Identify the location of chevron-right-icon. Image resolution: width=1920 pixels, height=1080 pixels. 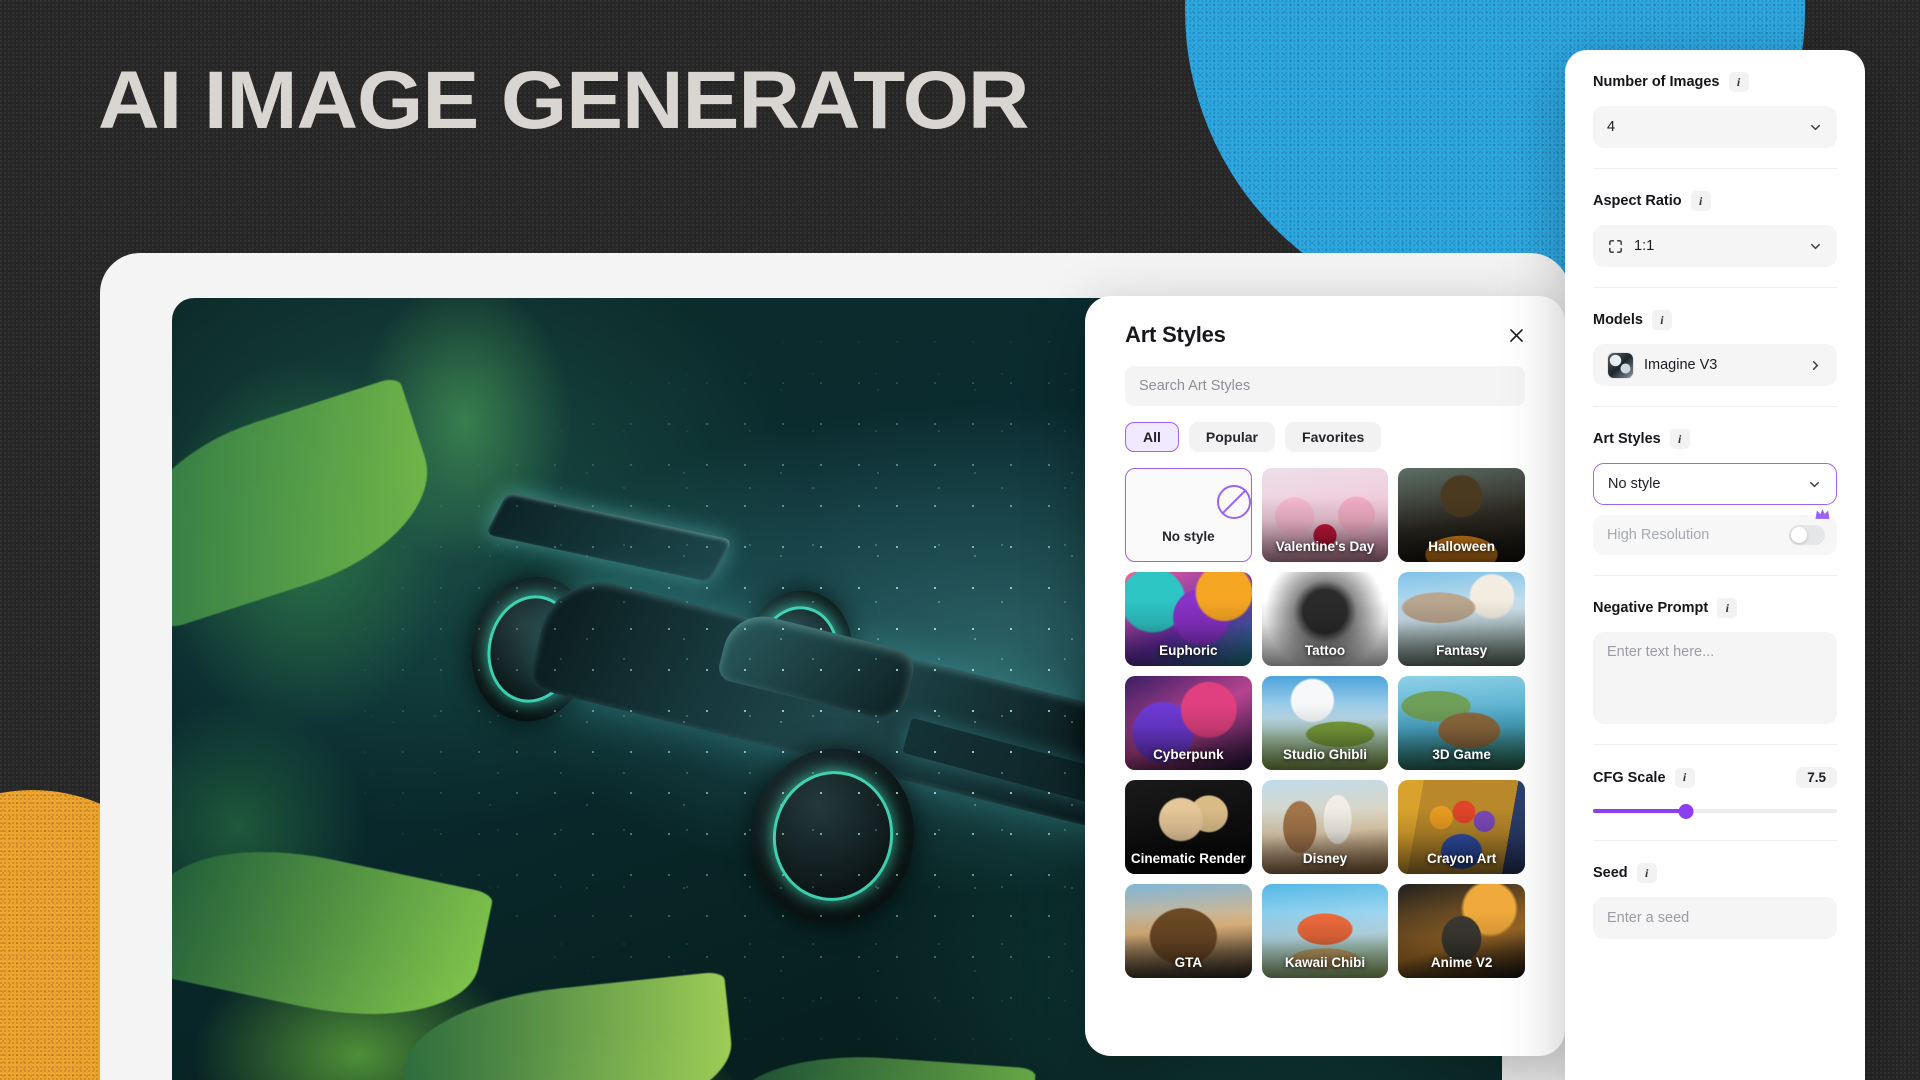
(1815, 365).